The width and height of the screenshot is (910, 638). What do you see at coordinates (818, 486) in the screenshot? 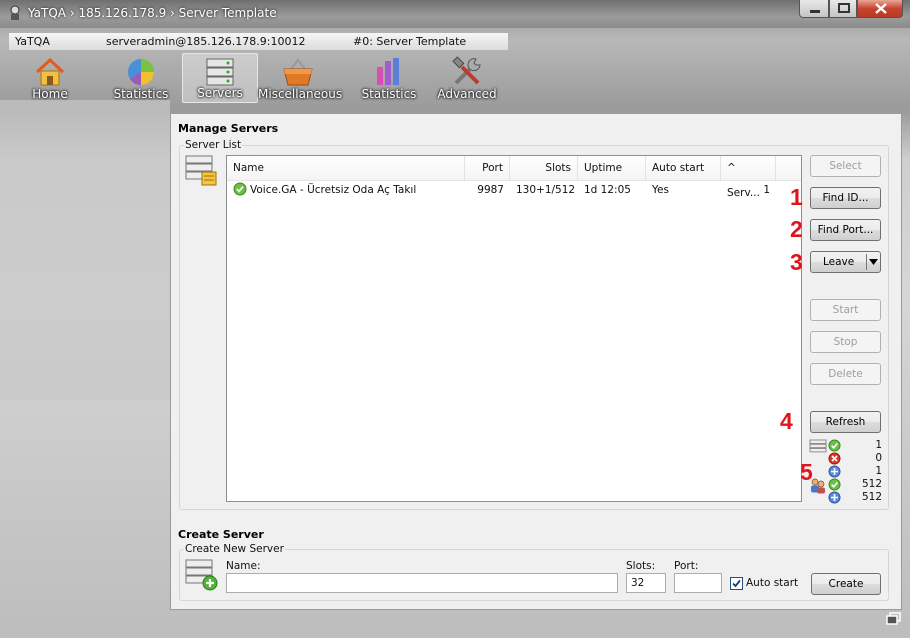
I see `users-icon` at bounding box center [818, 486].